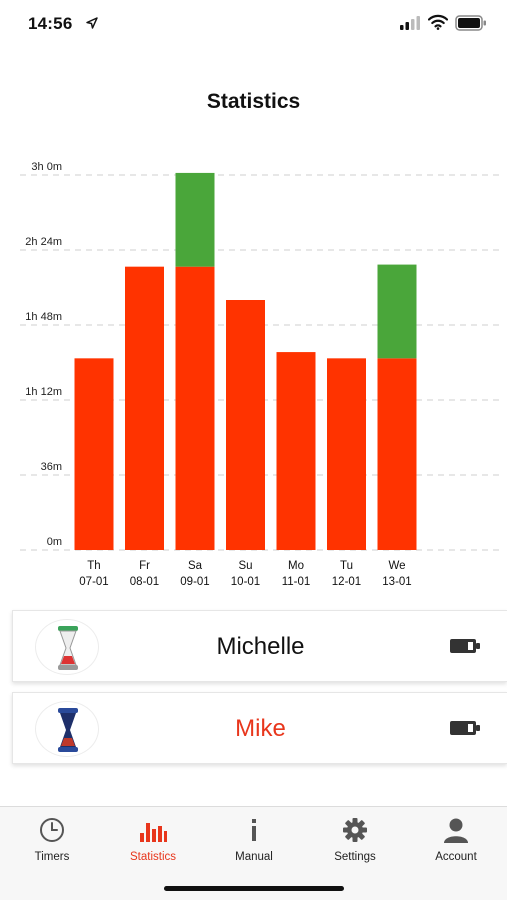 This screenshot has height=900, width=507. I want to click on x-tick-label: Fr, so click(144, 566).